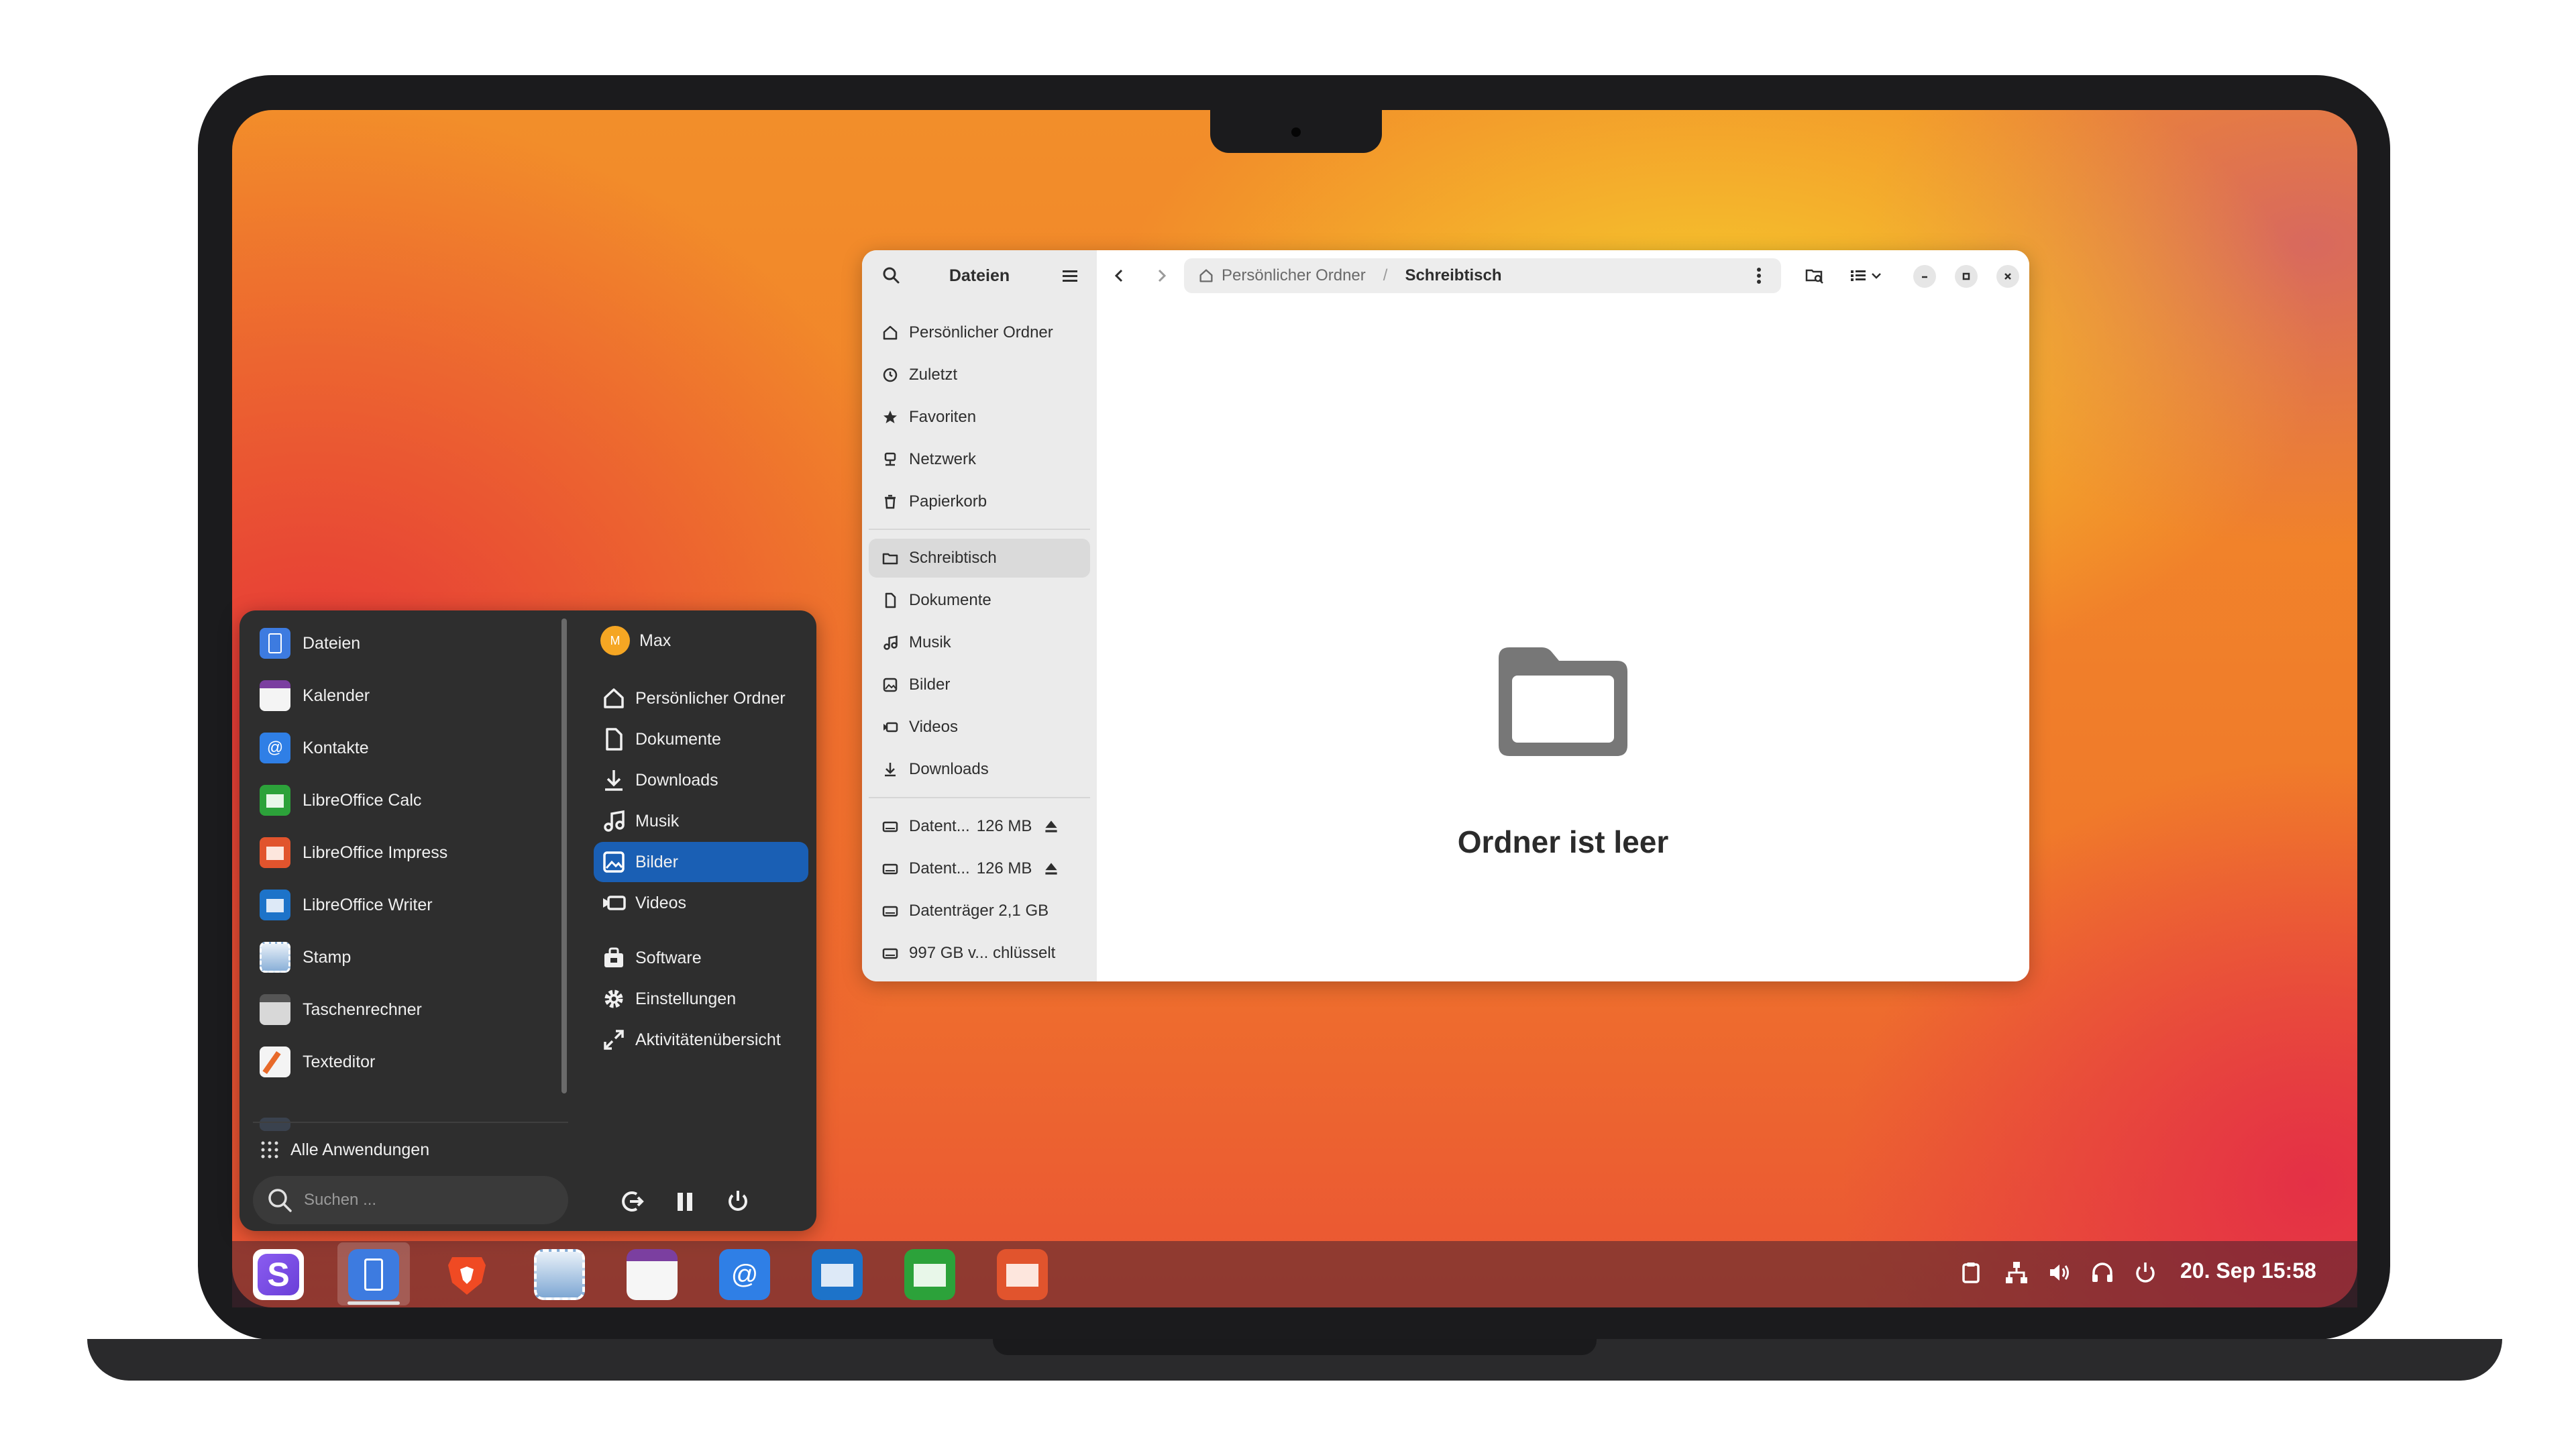 The height and width of the screenshot is (1449, 2576). Describe the element at coordinates (701, 821) in the screenshot. I see `place-item-music: Musik` at that location.